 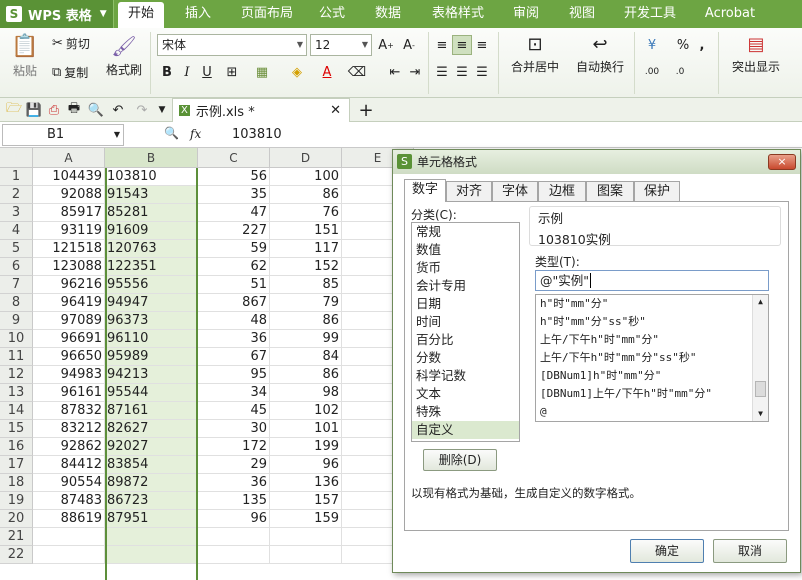 What do you see at coordinates (54, 110) in the screenshot?
I see `export-pdf-icon: ⎙` at bounding box center [54, 110].